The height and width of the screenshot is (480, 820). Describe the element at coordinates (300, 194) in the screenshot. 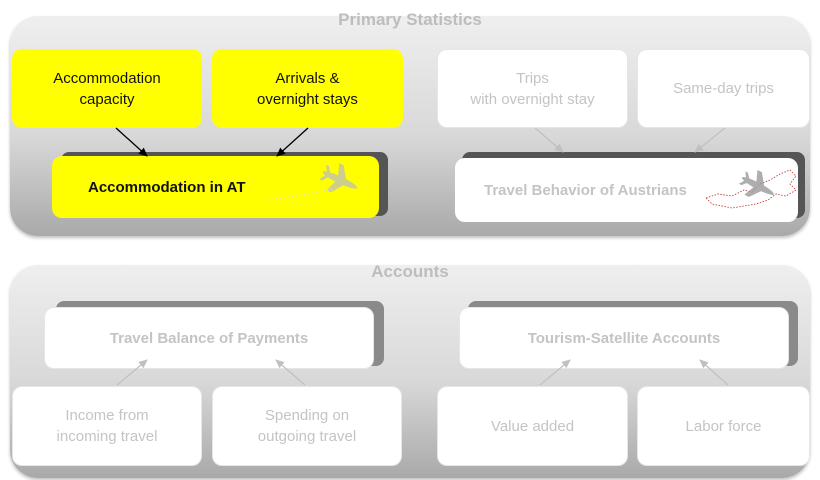

I see `flight-trail` at that location.